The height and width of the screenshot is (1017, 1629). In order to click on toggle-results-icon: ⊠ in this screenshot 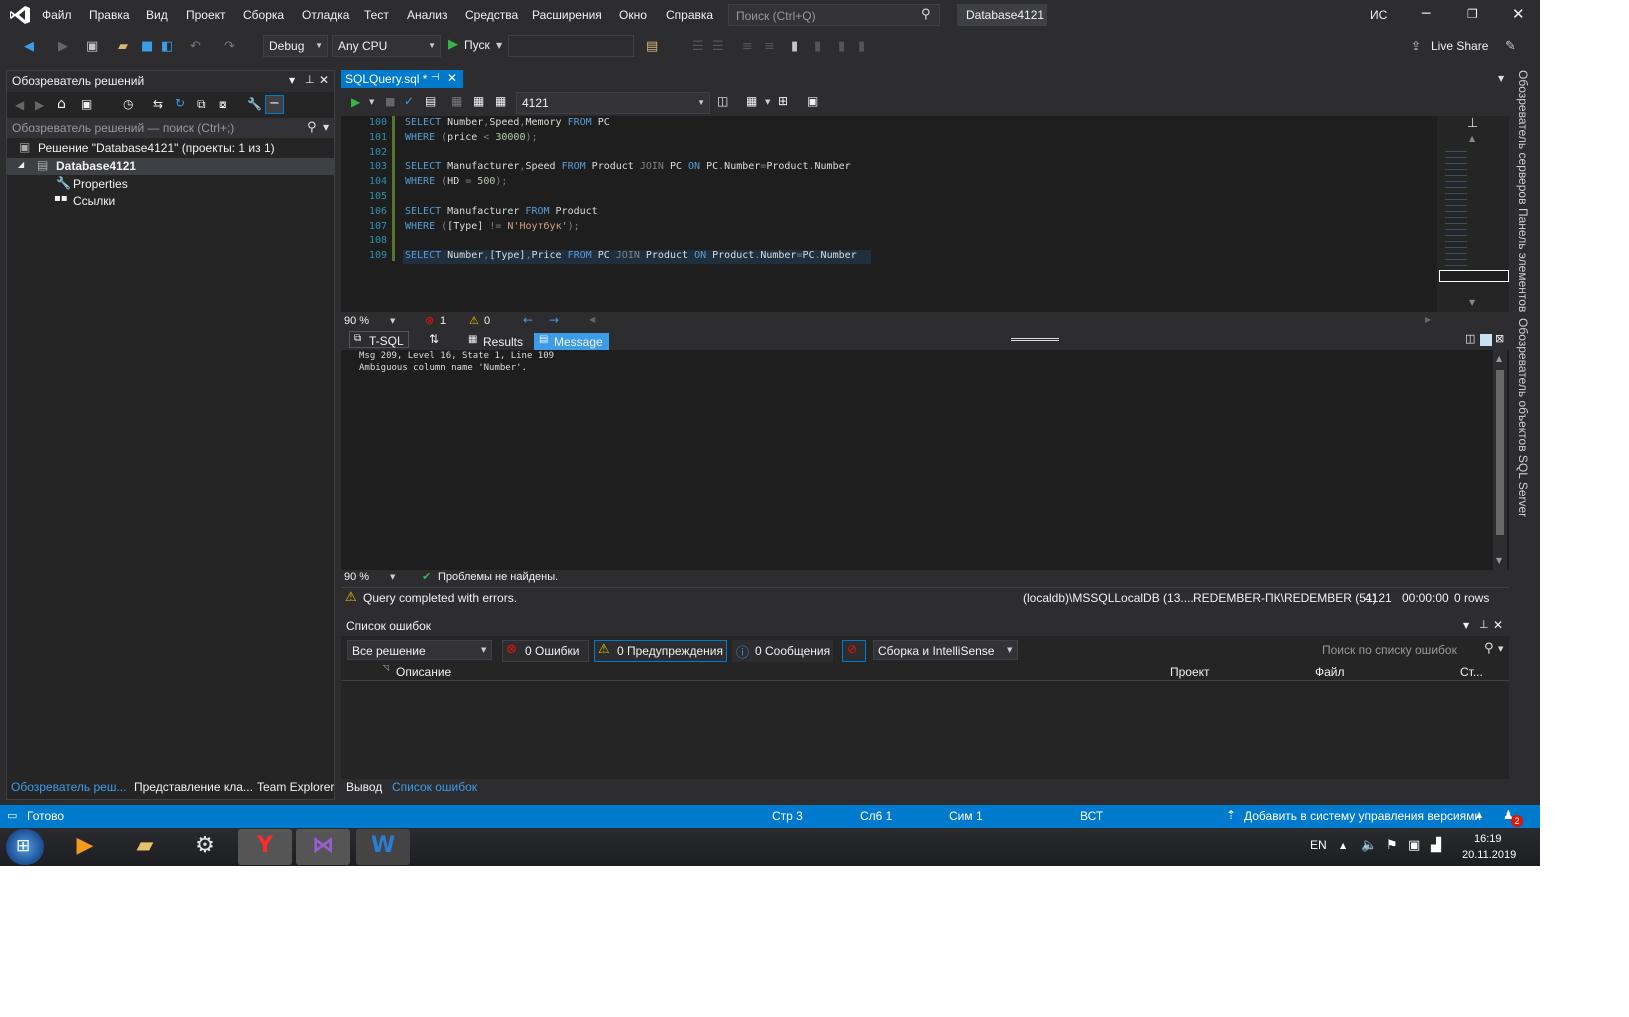, I will do `click(1499, 338)`.